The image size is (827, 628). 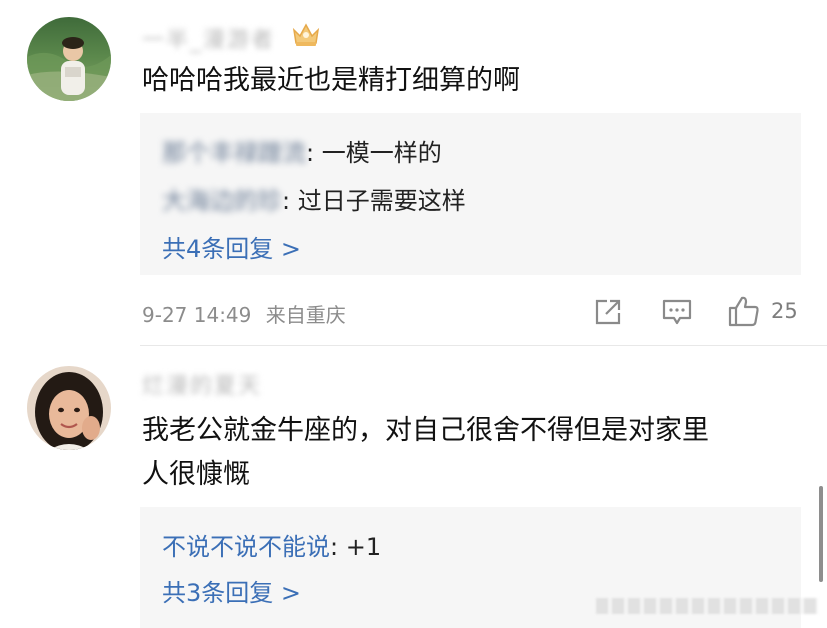 I want to click on username: 烂漫的夏天, so click(x=202, y=384).